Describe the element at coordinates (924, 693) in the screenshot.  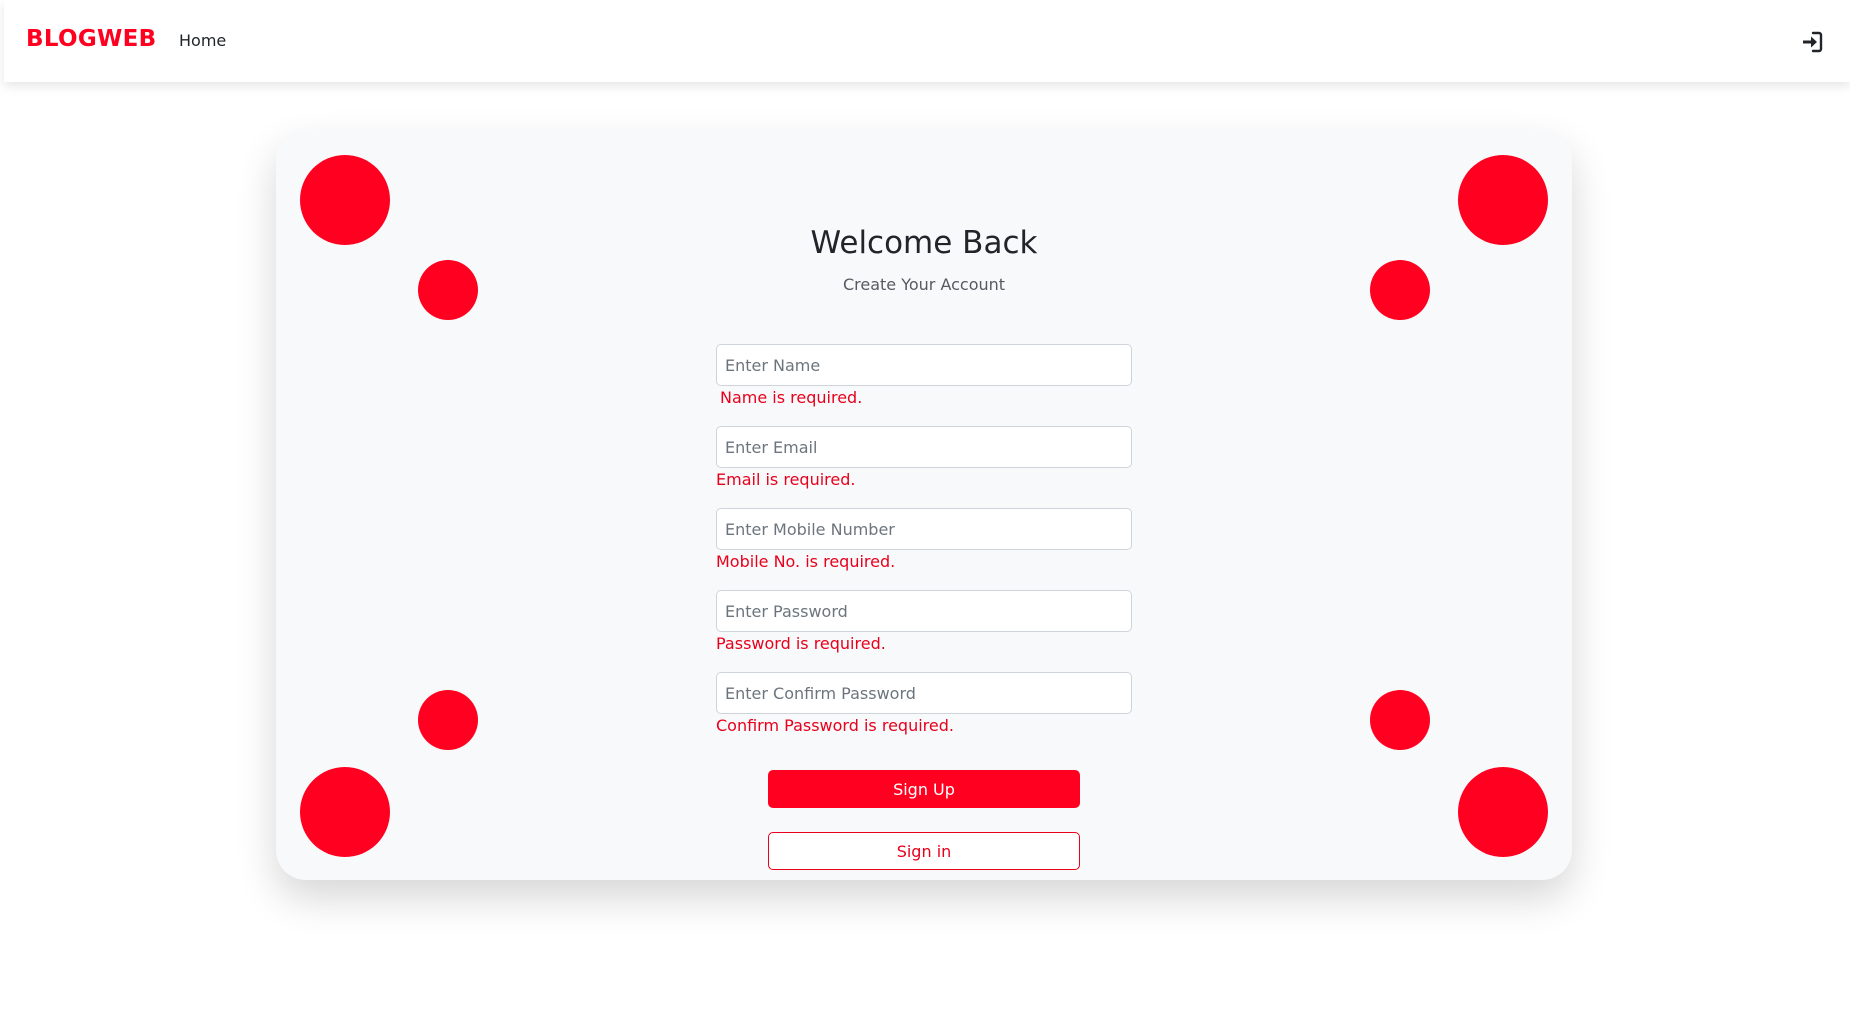
I see `confirm-password-input` at that location.